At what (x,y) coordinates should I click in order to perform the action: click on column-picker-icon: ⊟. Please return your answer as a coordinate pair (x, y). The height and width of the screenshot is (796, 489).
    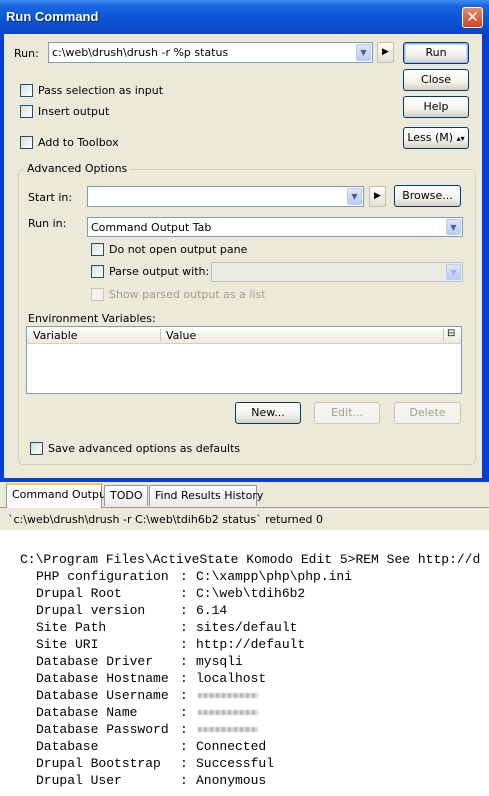
    Looking at the image, I should click on (451, 333).